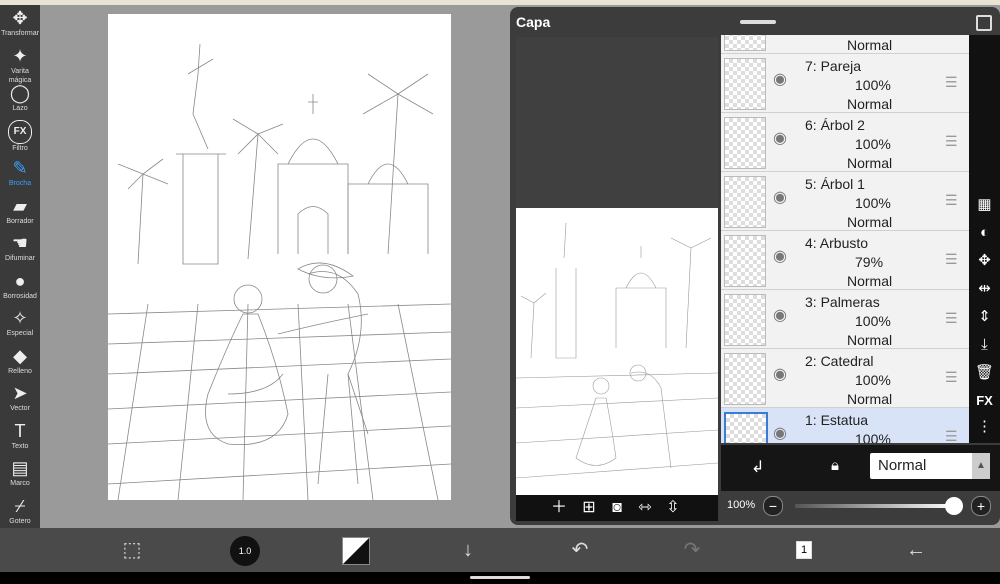 This screenshot has height=584, width=1000. Describe the element at coordinates (916, 550) in the screenshot. I see `back-icon: ←` at that location.